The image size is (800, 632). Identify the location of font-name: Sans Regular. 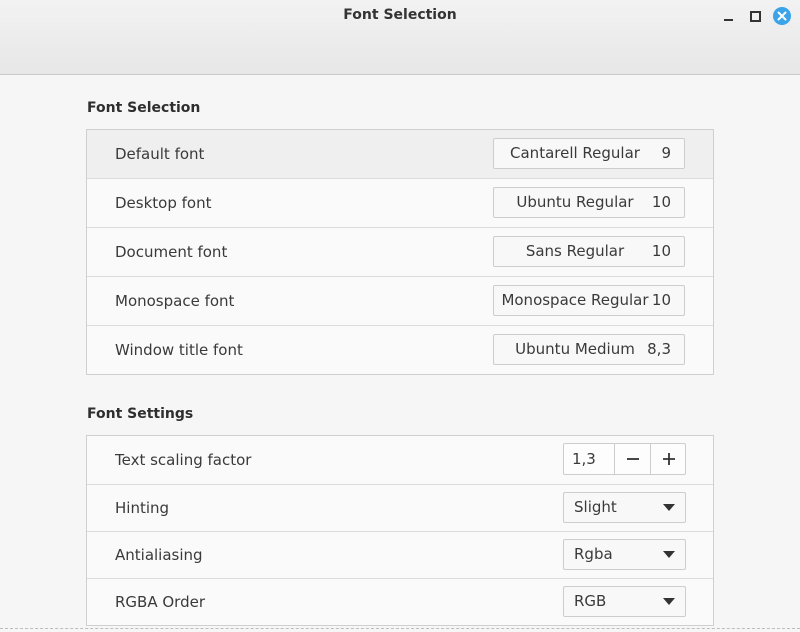
(575, 251).